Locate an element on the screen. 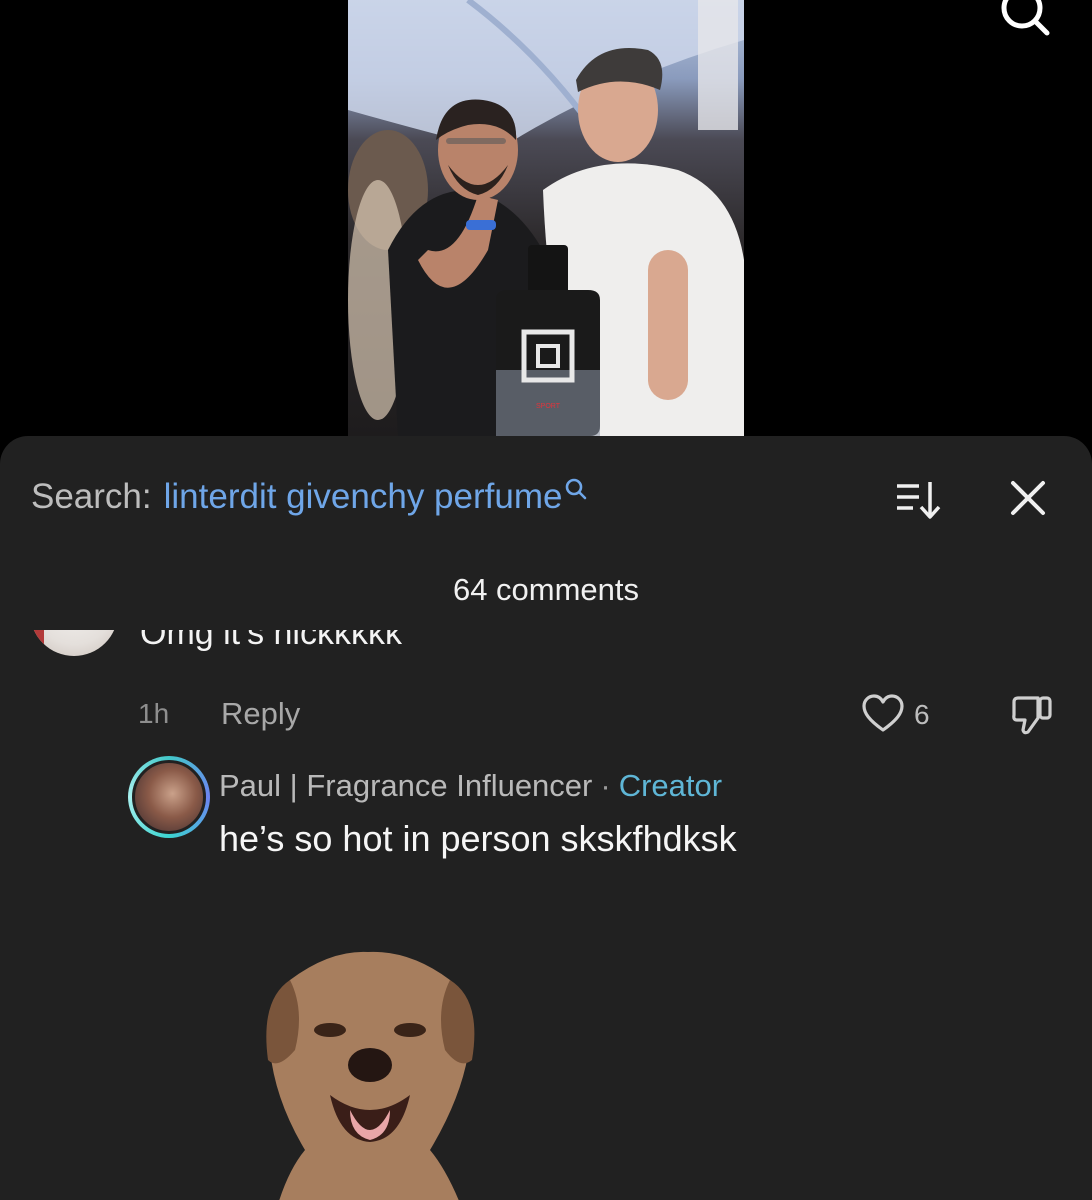  search-query-text: linterdit givenchy perfume is located at coordinates (363, 497).